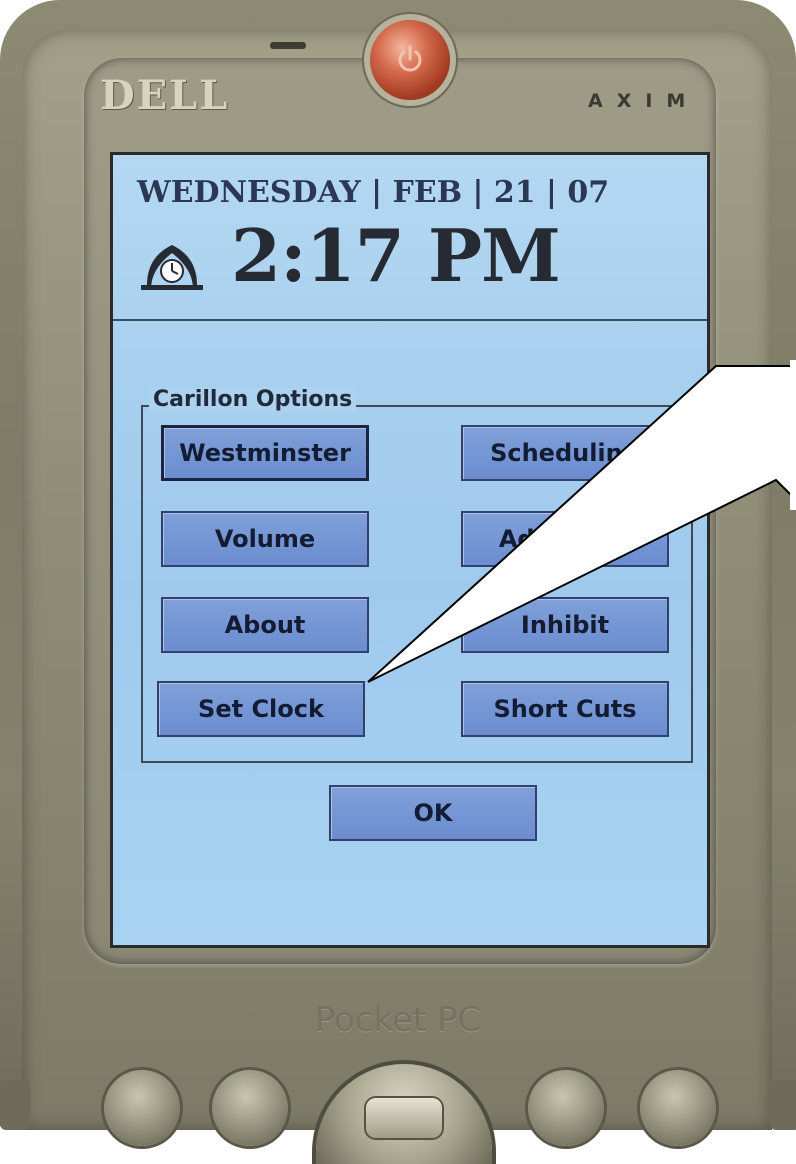 The image size is (796, 1164). Describe the element at coordinates (265, 539) in the screenshot. I see `volume-button: Volume` at that location.